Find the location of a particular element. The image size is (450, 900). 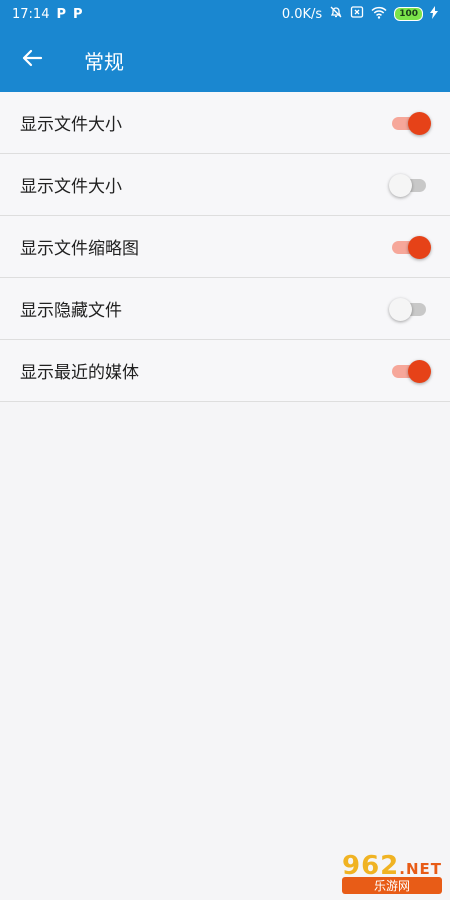

sim-x-icon is located at coordinates (357, 14).